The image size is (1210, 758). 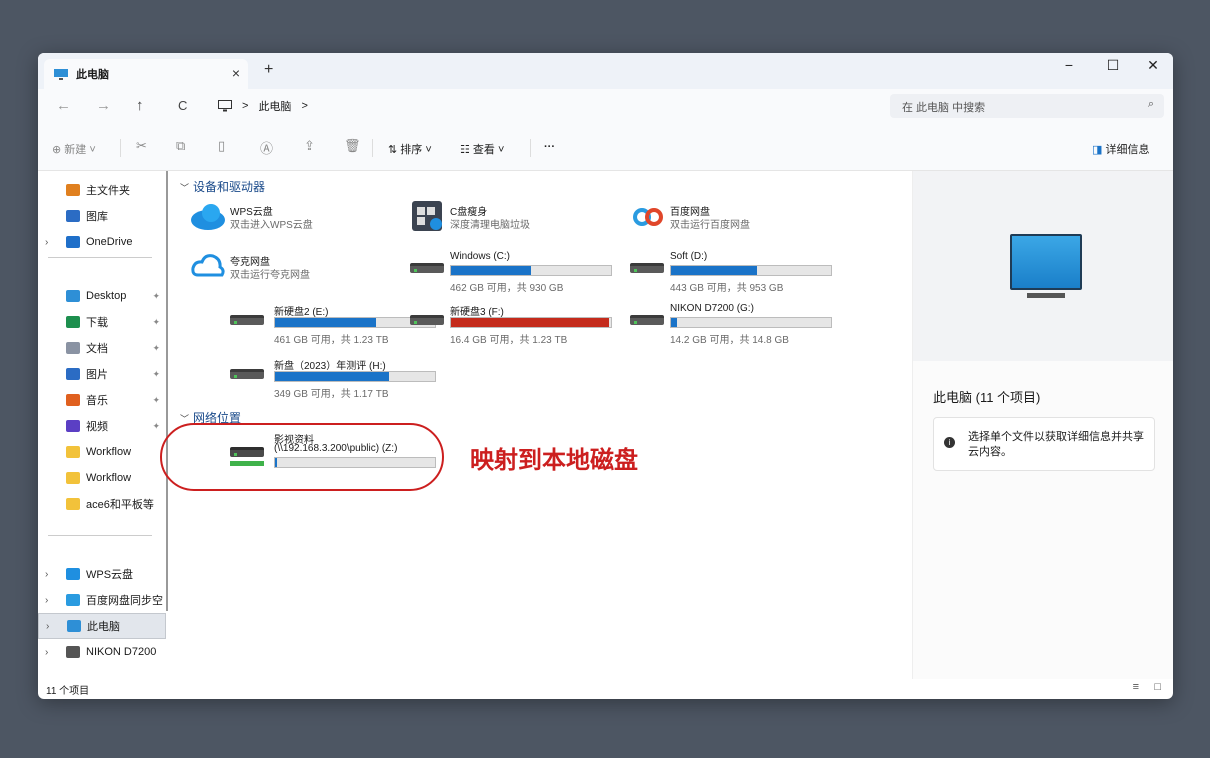 What do you see at coordinates (735, 221) in the screenshot?
I see `app-baidu-netdisk: 百度网盘 双击运行百度网盘` at bounding box center [735, 221].